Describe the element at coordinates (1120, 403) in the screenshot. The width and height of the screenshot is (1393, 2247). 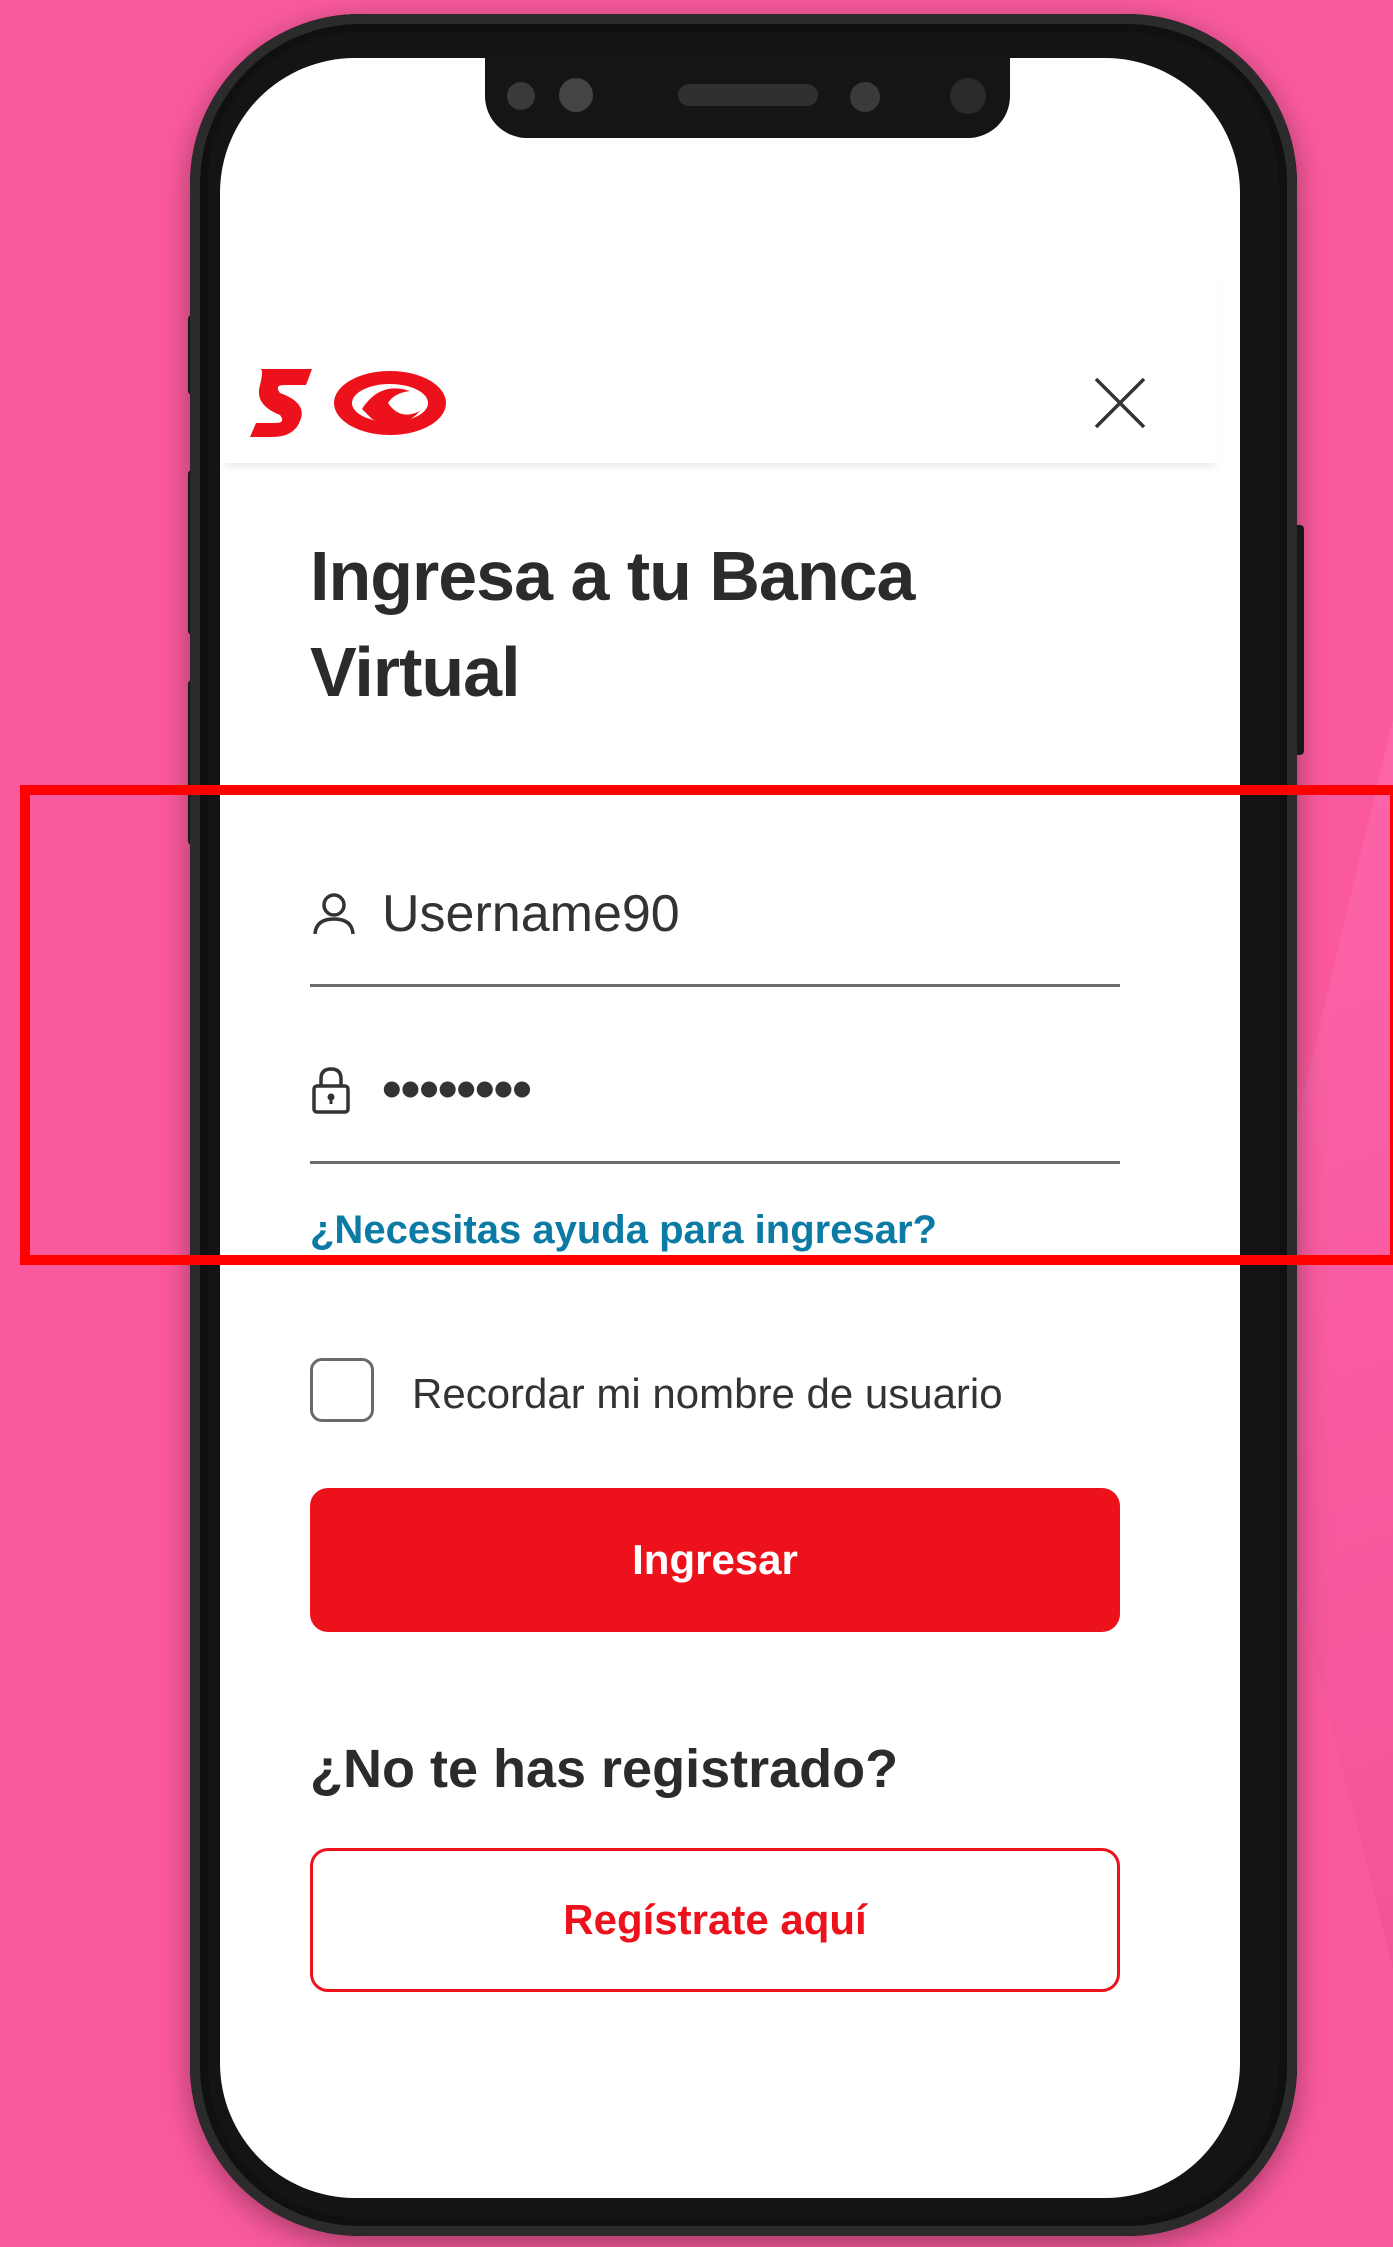
I see `close-icon` at that location.